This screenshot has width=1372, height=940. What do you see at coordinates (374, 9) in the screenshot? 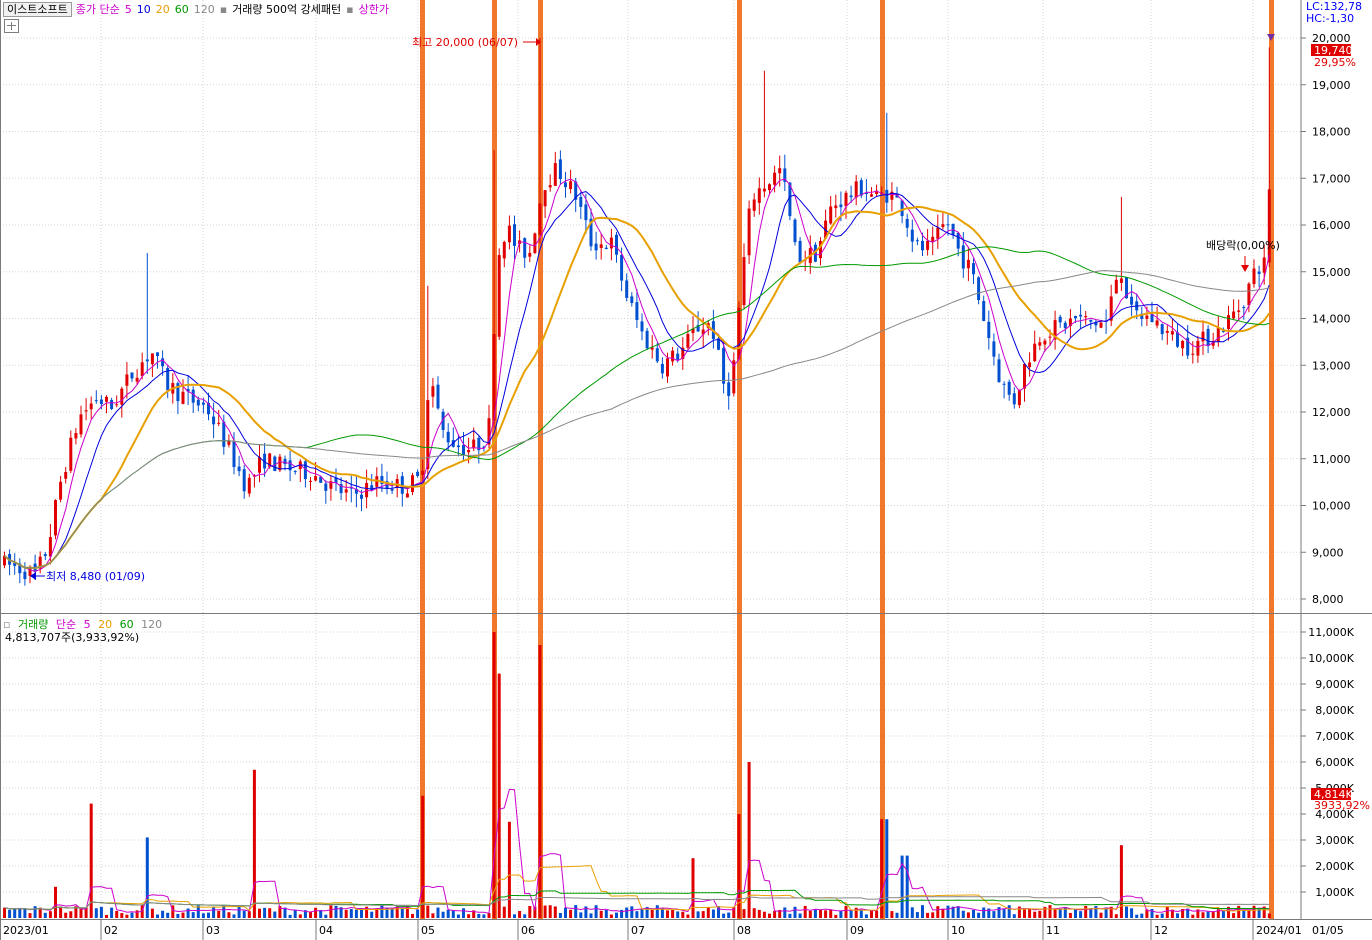
I see `limit-up-legend: 상한가` at bounding box center [374, 9].